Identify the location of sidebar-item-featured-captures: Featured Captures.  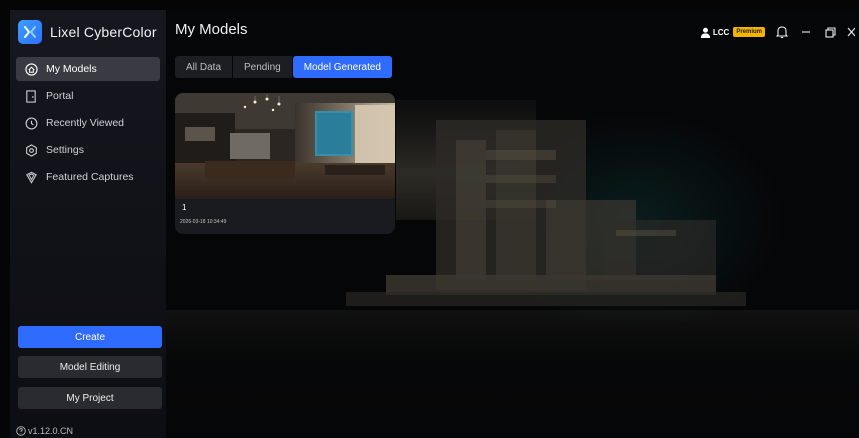
(88, 177).